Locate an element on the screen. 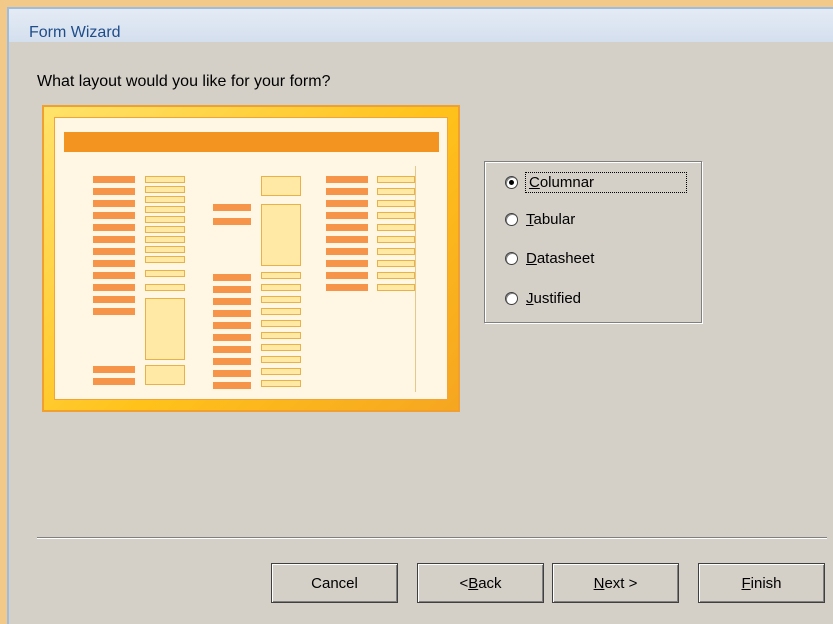 The image size is (833, 624). window-title: Form Wizard is located at coordinates (75, 32).